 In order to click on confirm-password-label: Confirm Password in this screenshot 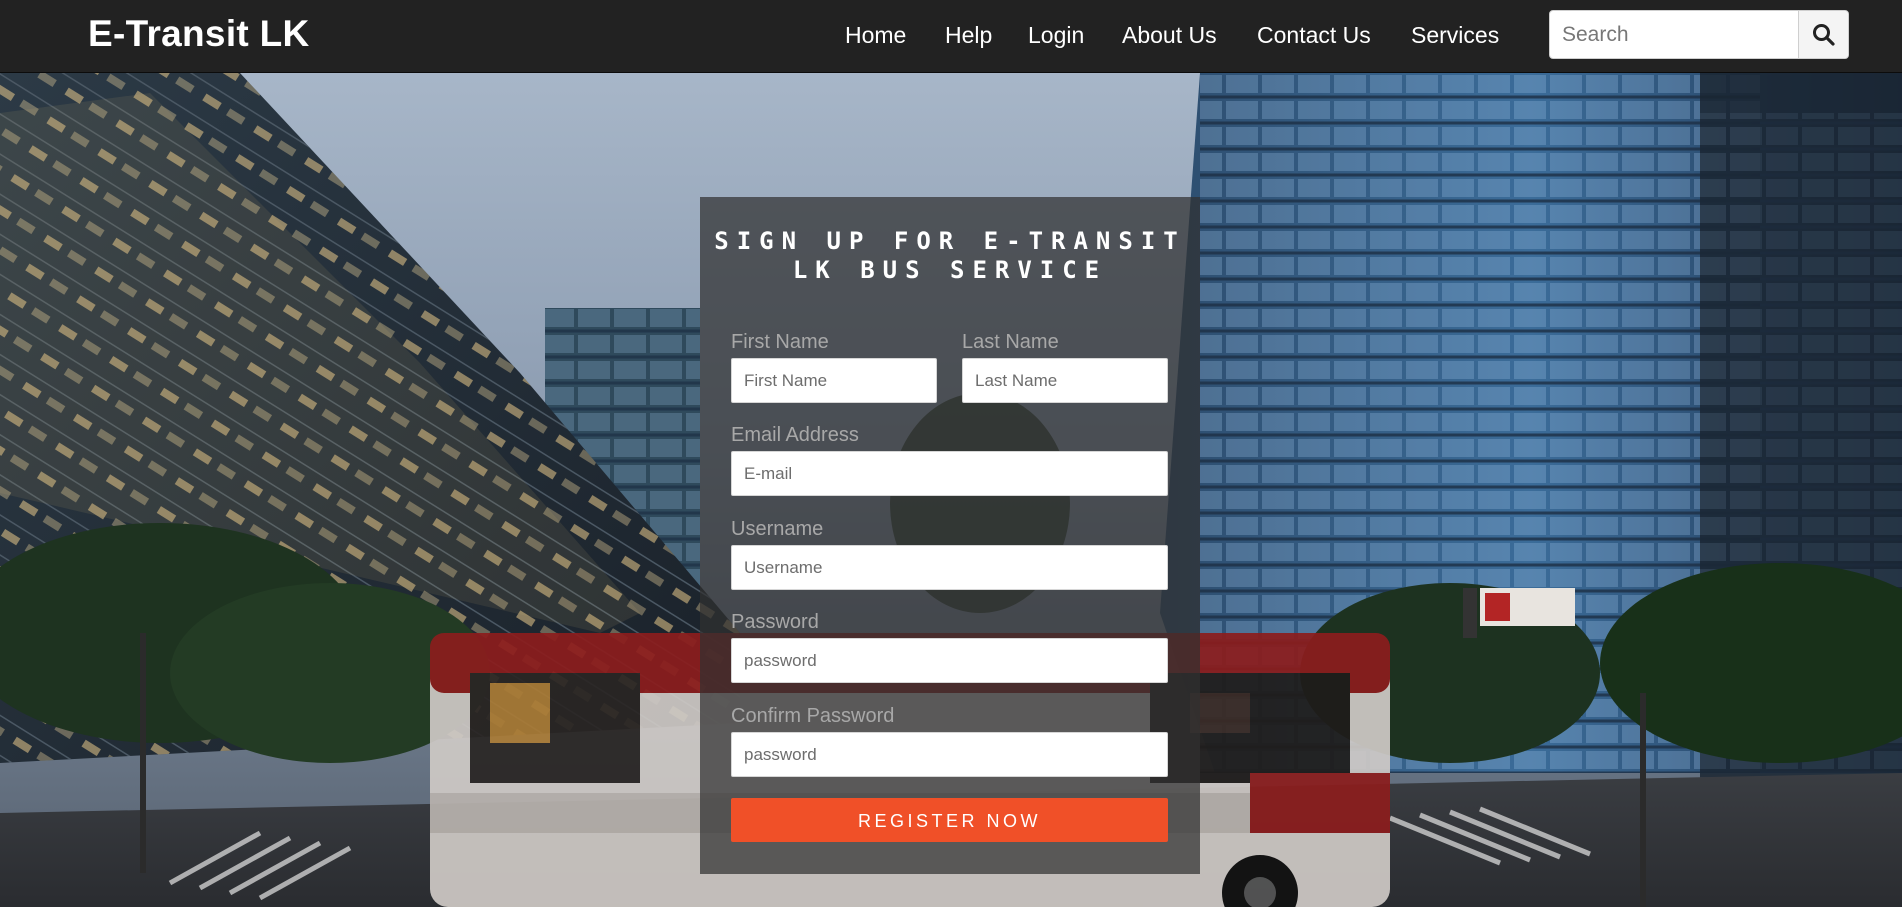, I will do `click(813, 716)`.